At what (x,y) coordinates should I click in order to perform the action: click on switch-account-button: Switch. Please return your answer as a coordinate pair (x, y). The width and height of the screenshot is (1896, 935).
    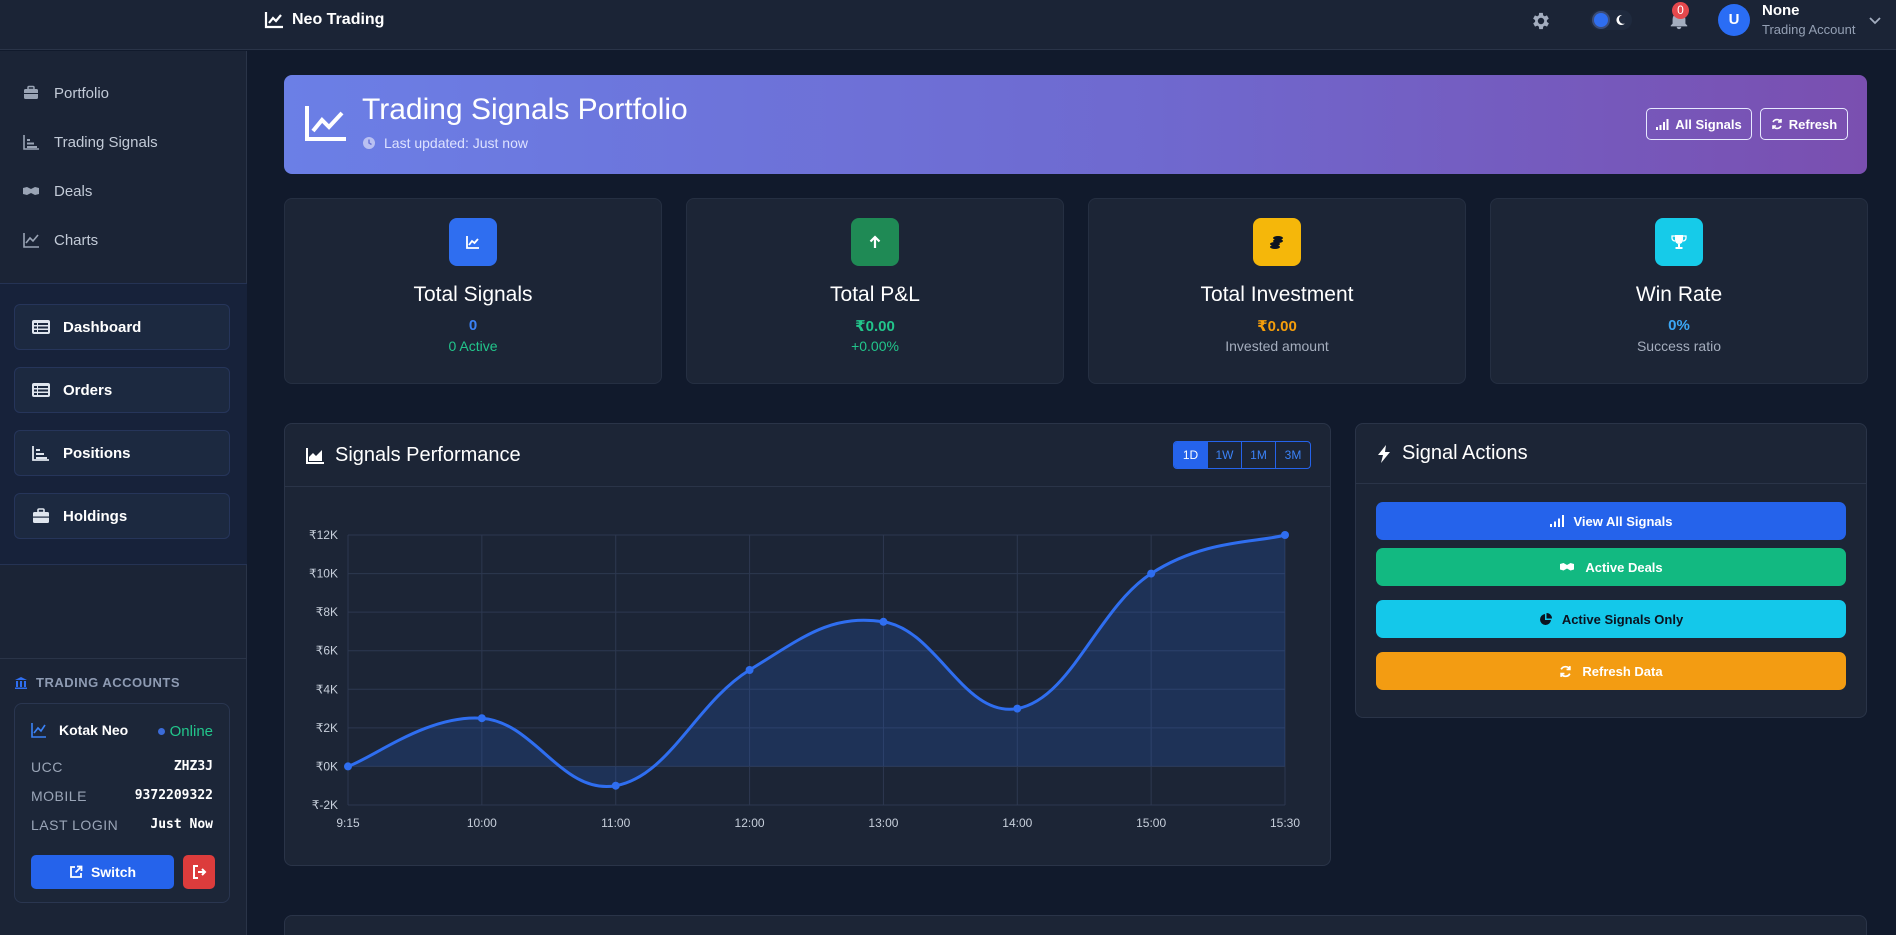
    Looking at the image, I should click on (102, 872).